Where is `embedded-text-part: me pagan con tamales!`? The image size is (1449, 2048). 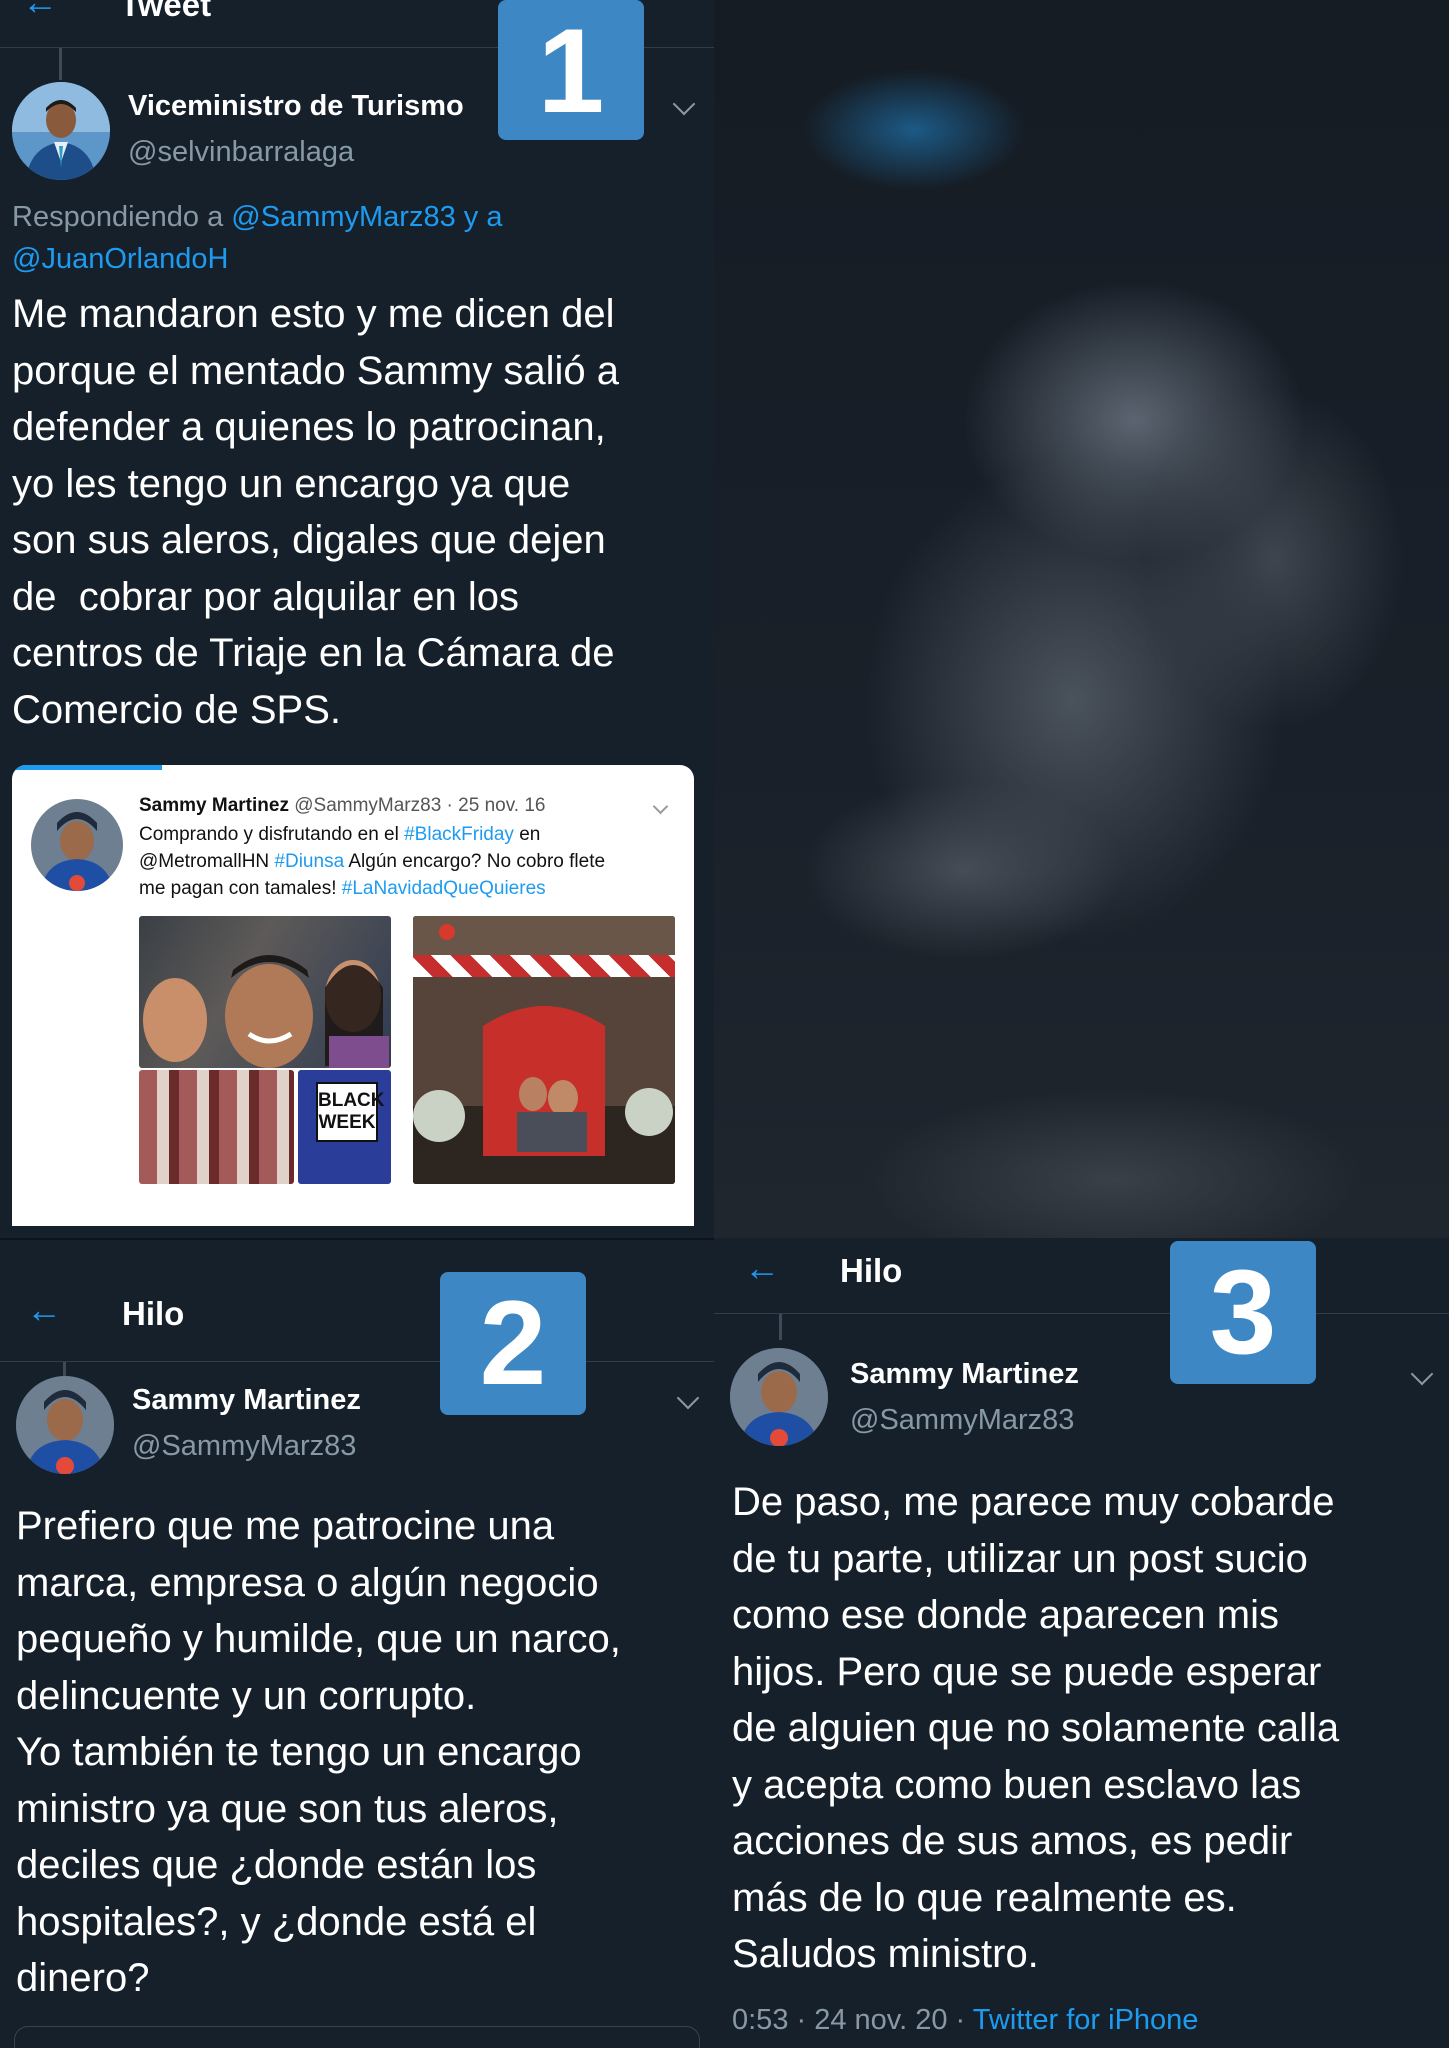
embedded-text-part: me pagan con tamales! is located at coordinates (238, 888).